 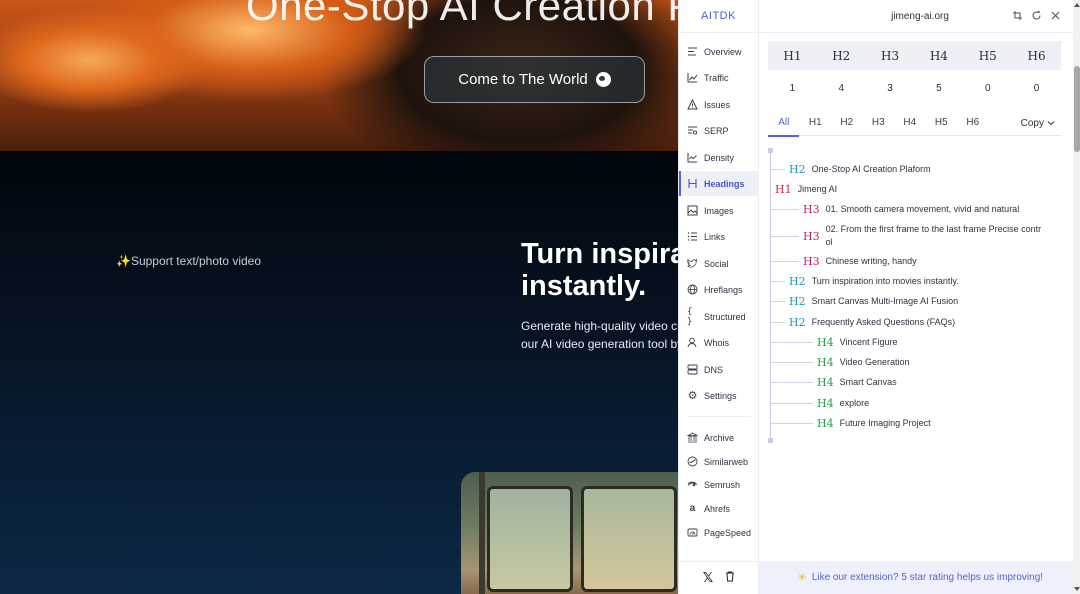 I want to click on nav-settings: ⚙ Settings, so click(x=719, y=395).